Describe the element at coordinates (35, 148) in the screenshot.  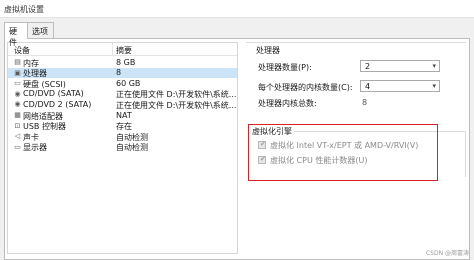
I see `device-name: 显示器` at that location.